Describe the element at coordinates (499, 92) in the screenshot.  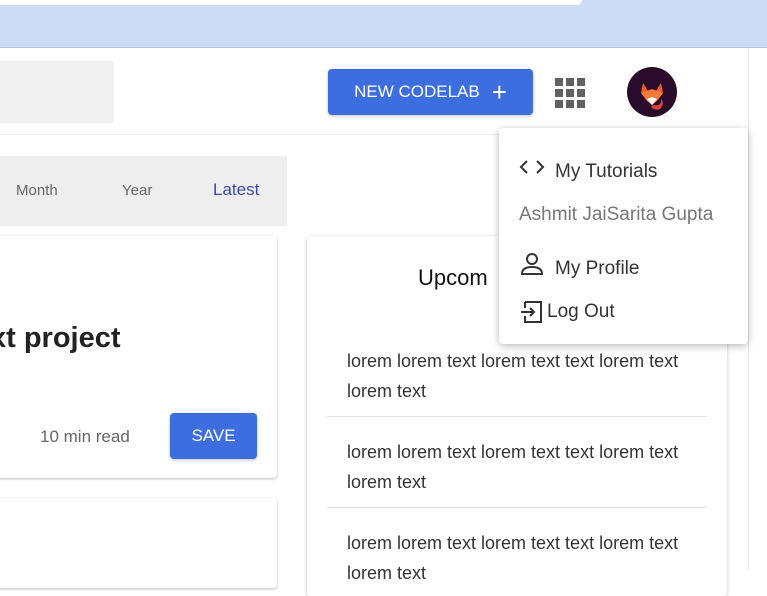
I see `plus-icon: +` at that location.